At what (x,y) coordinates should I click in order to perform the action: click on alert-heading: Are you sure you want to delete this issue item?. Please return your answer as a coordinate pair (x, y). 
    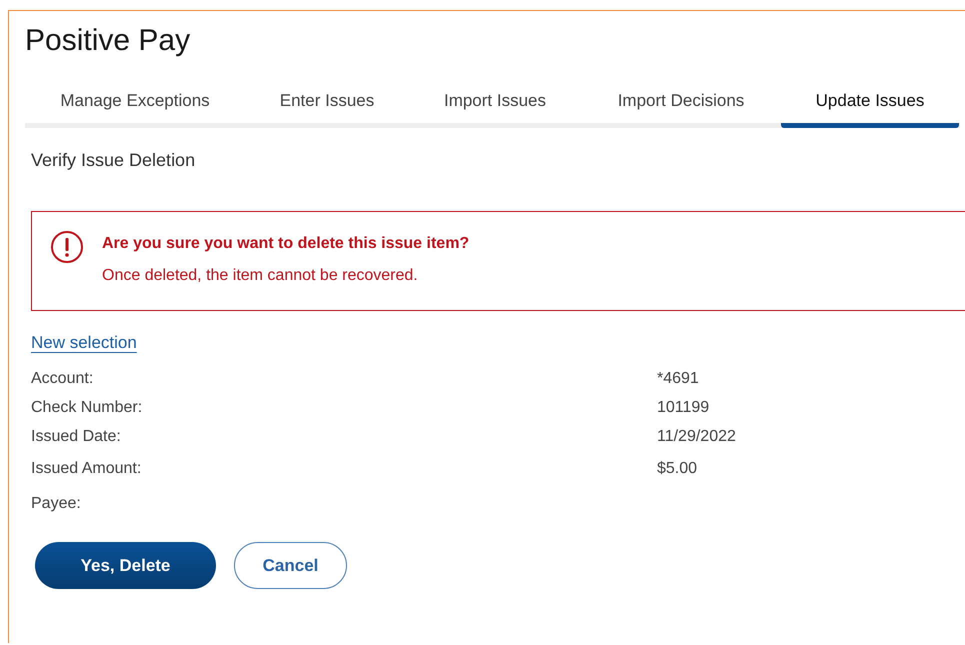
    Looking at the image, I should click on (286, 244).